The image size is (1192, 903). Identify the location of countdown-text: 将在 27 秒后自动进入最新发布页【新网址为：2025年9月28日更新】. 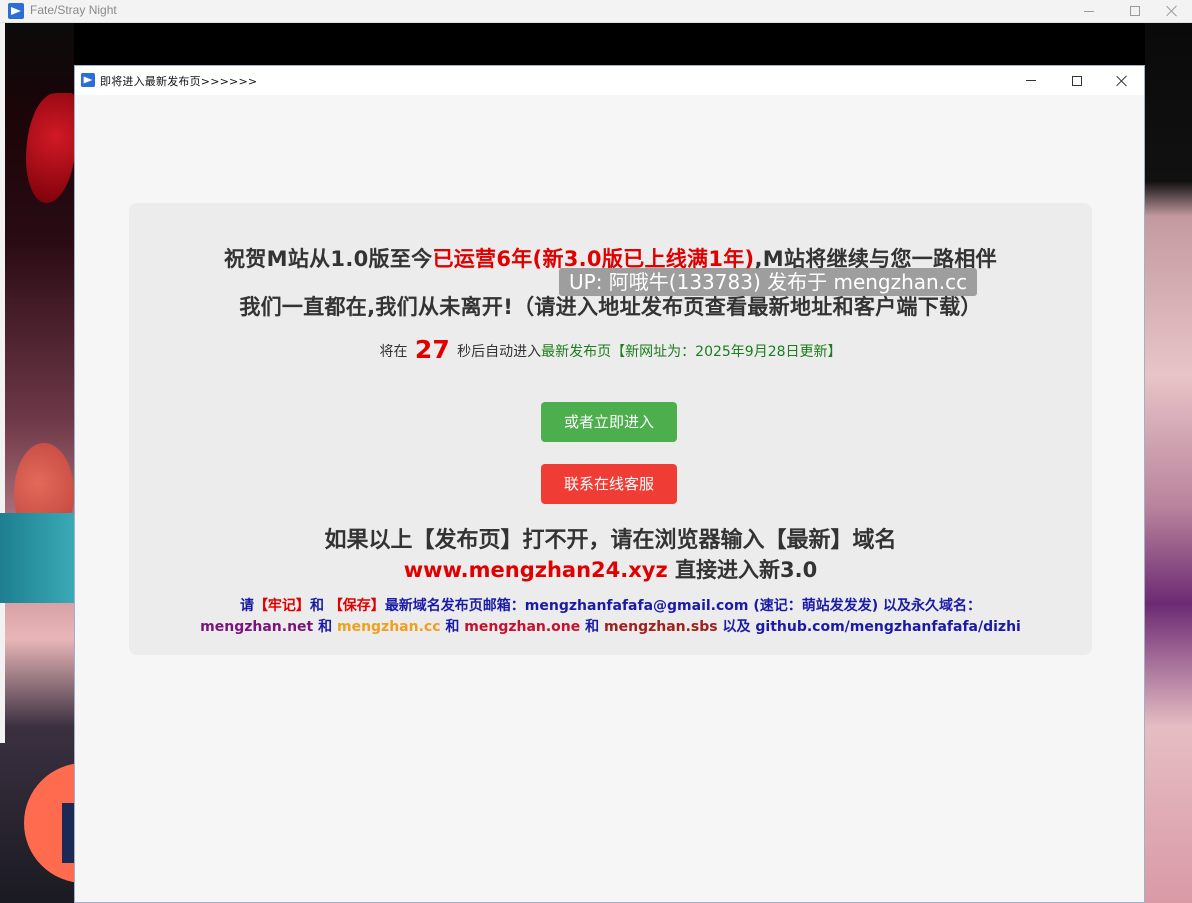
(610, 349).